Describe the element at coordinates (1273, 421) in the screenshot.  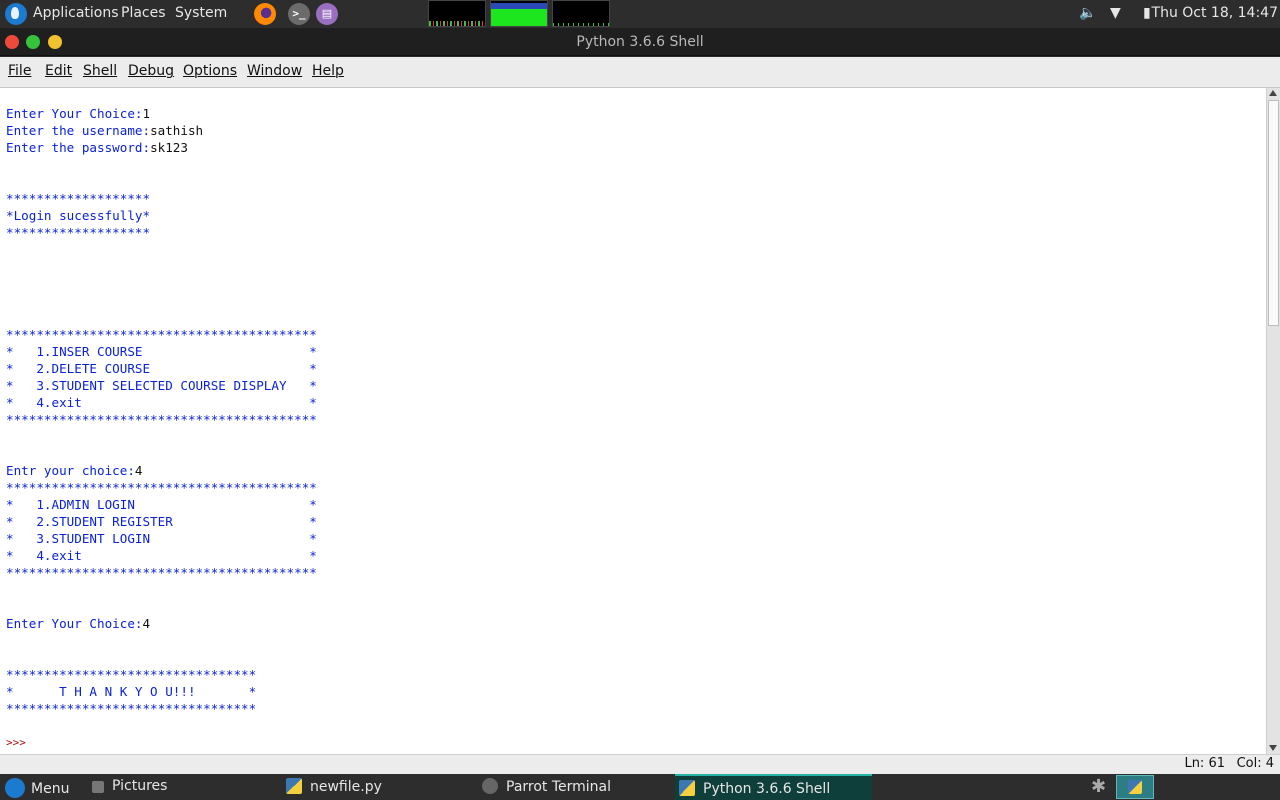
I see `vertical-scrollbar` at that location.